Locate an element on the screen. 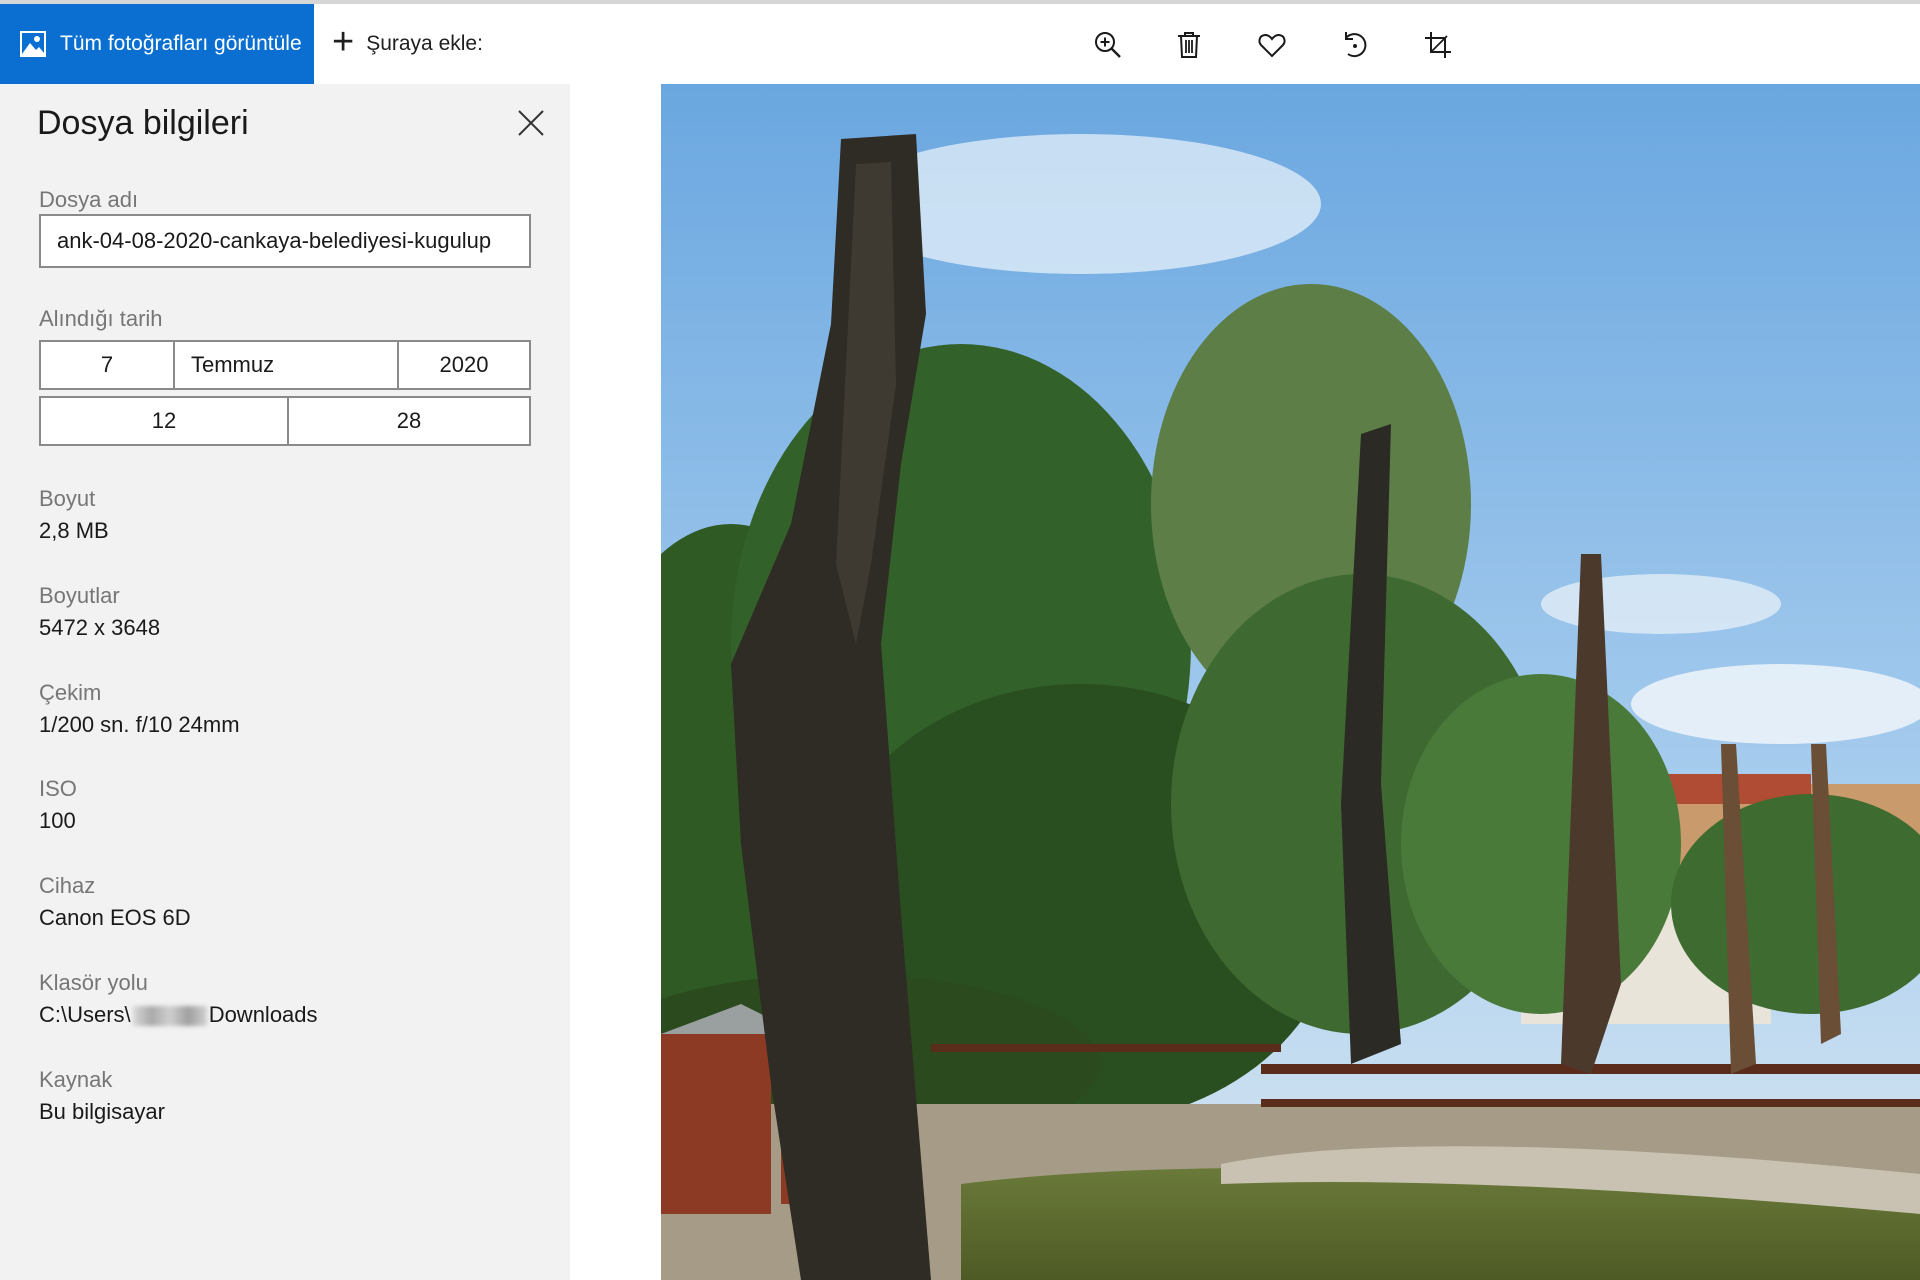  date-month: Temmuz is located at coordinates (285, 365).